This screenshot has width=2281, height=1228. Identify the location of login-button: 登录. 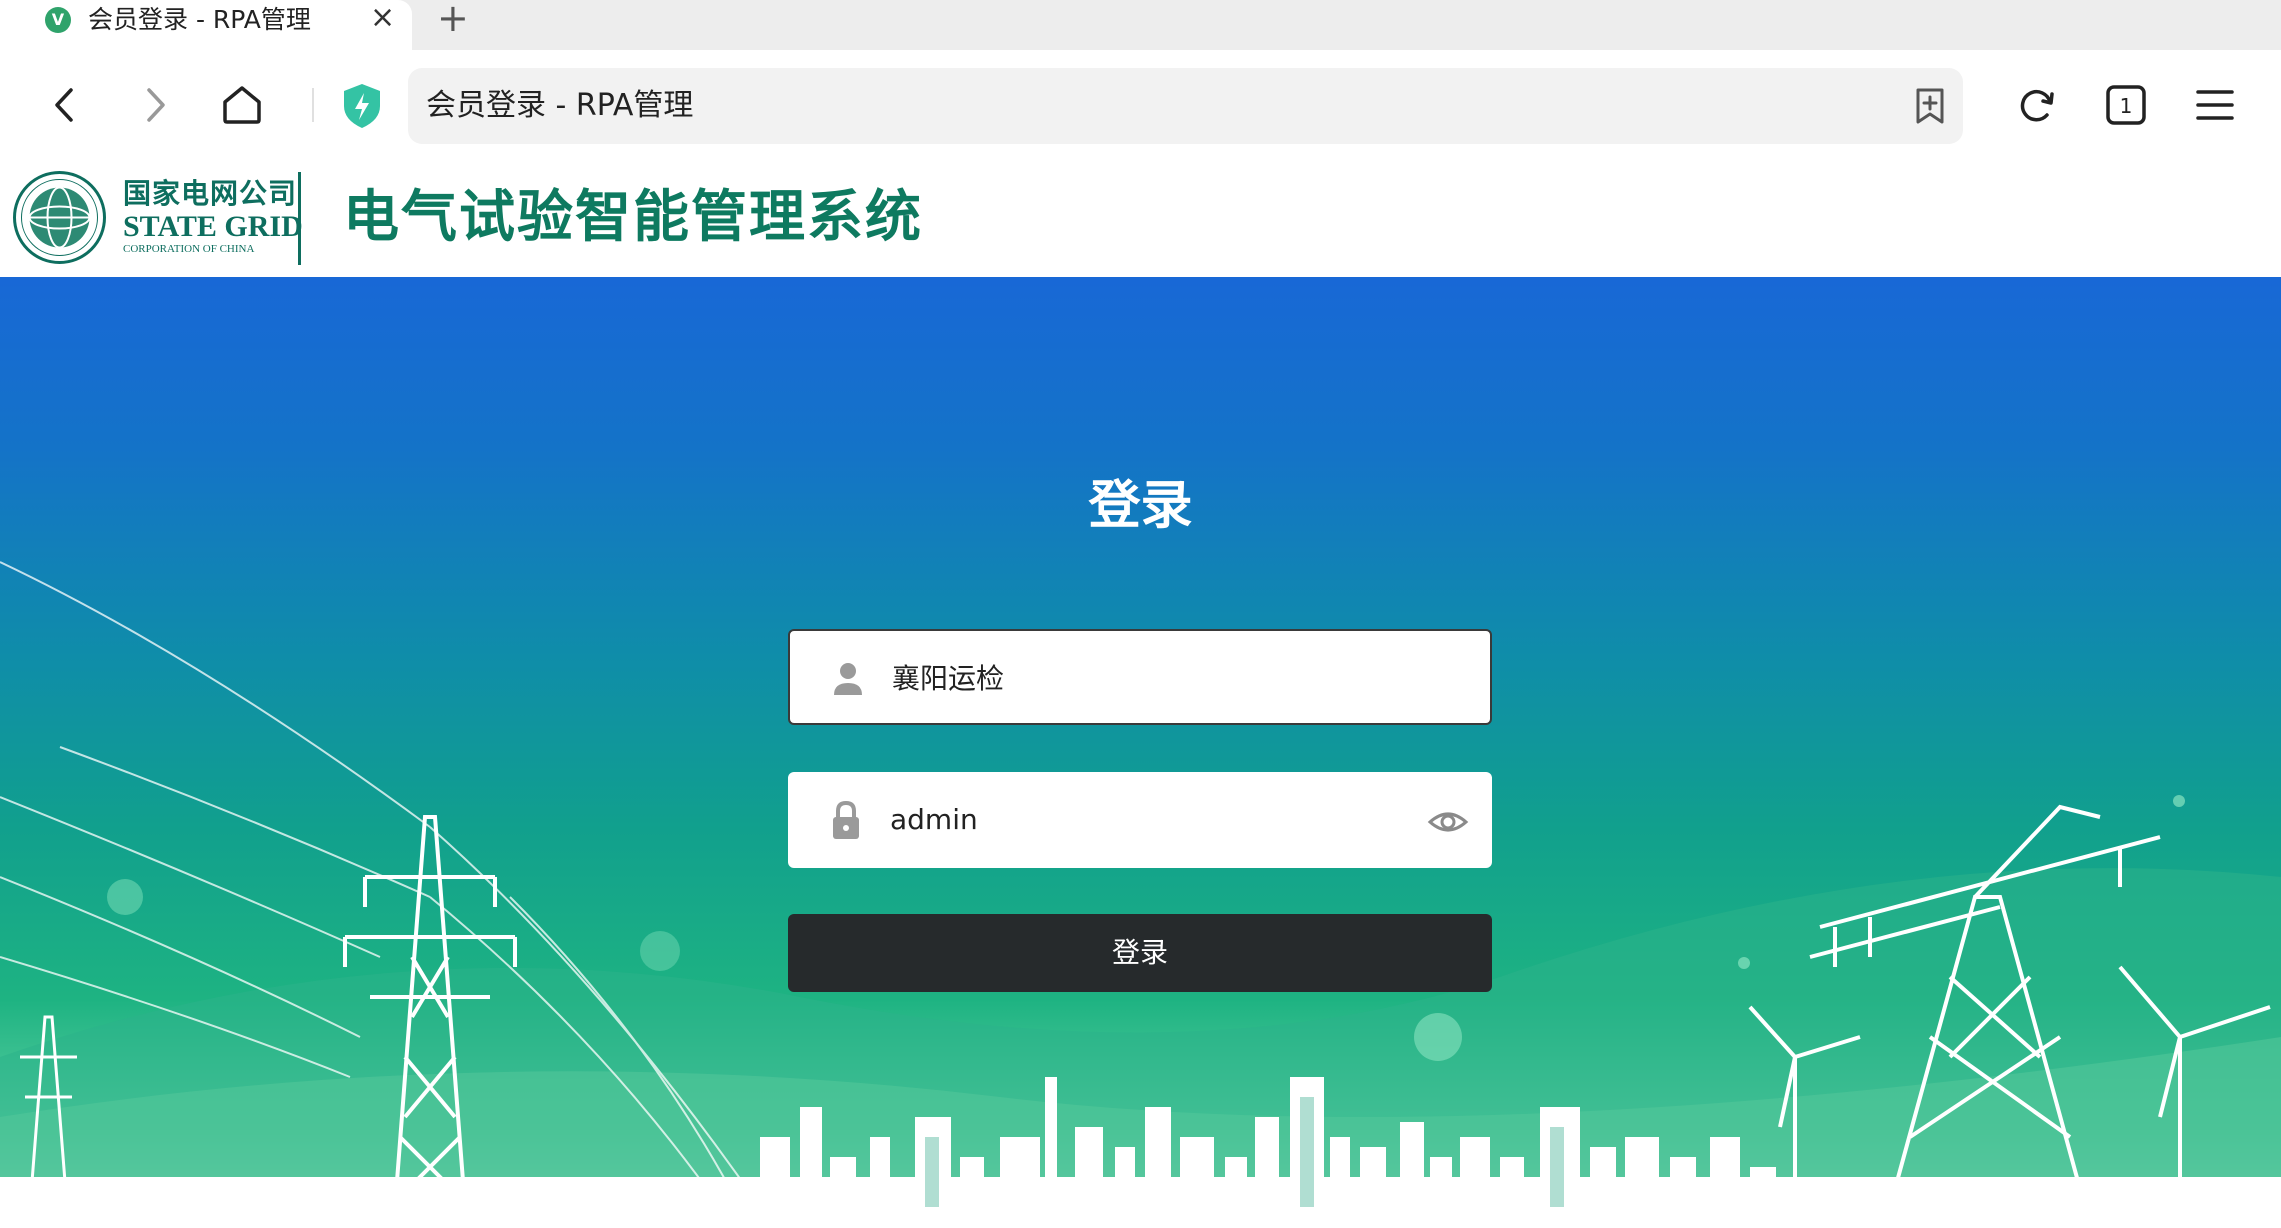
(1140, 953).